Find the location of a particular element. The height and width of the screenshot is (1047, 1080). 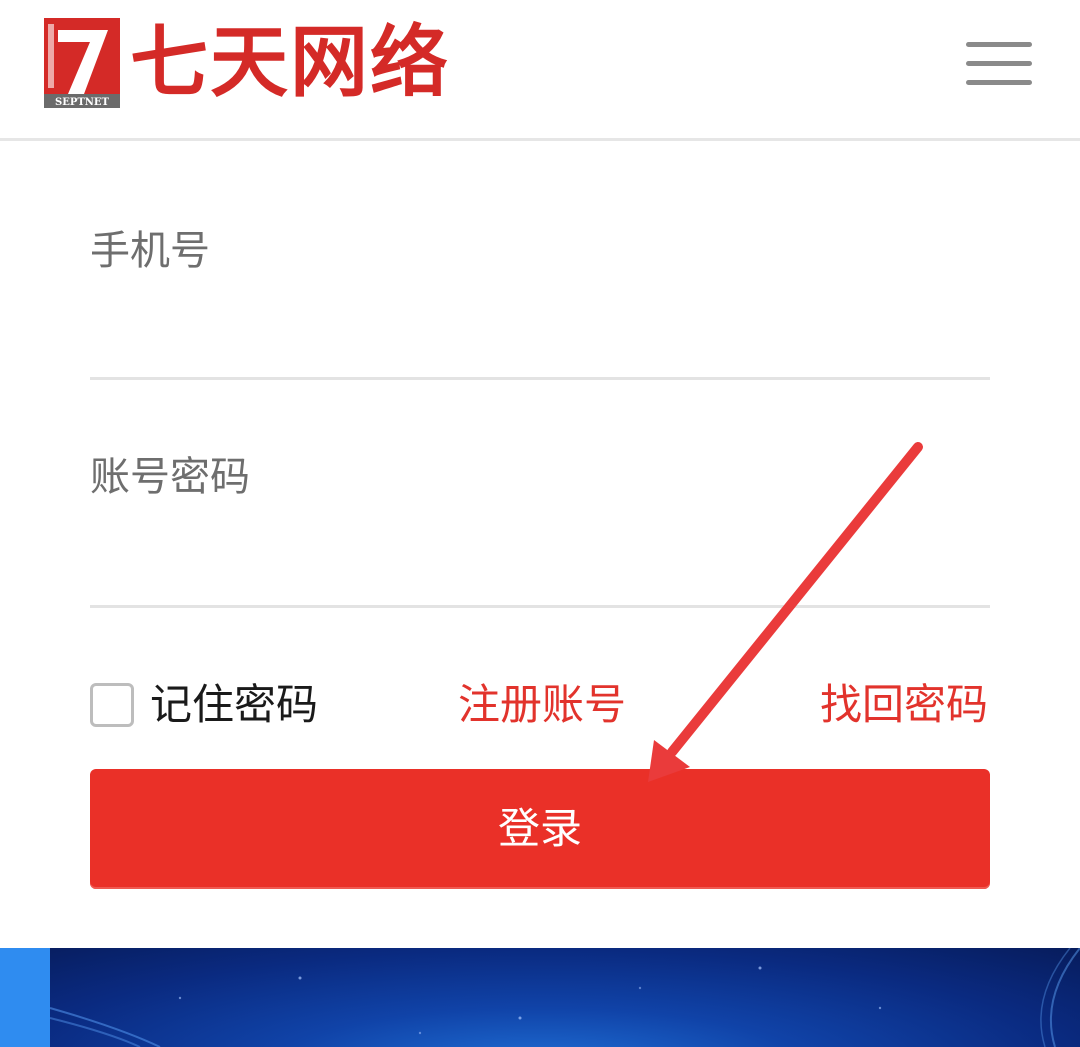

menu-bar-top is located at coordinates (999, 44).